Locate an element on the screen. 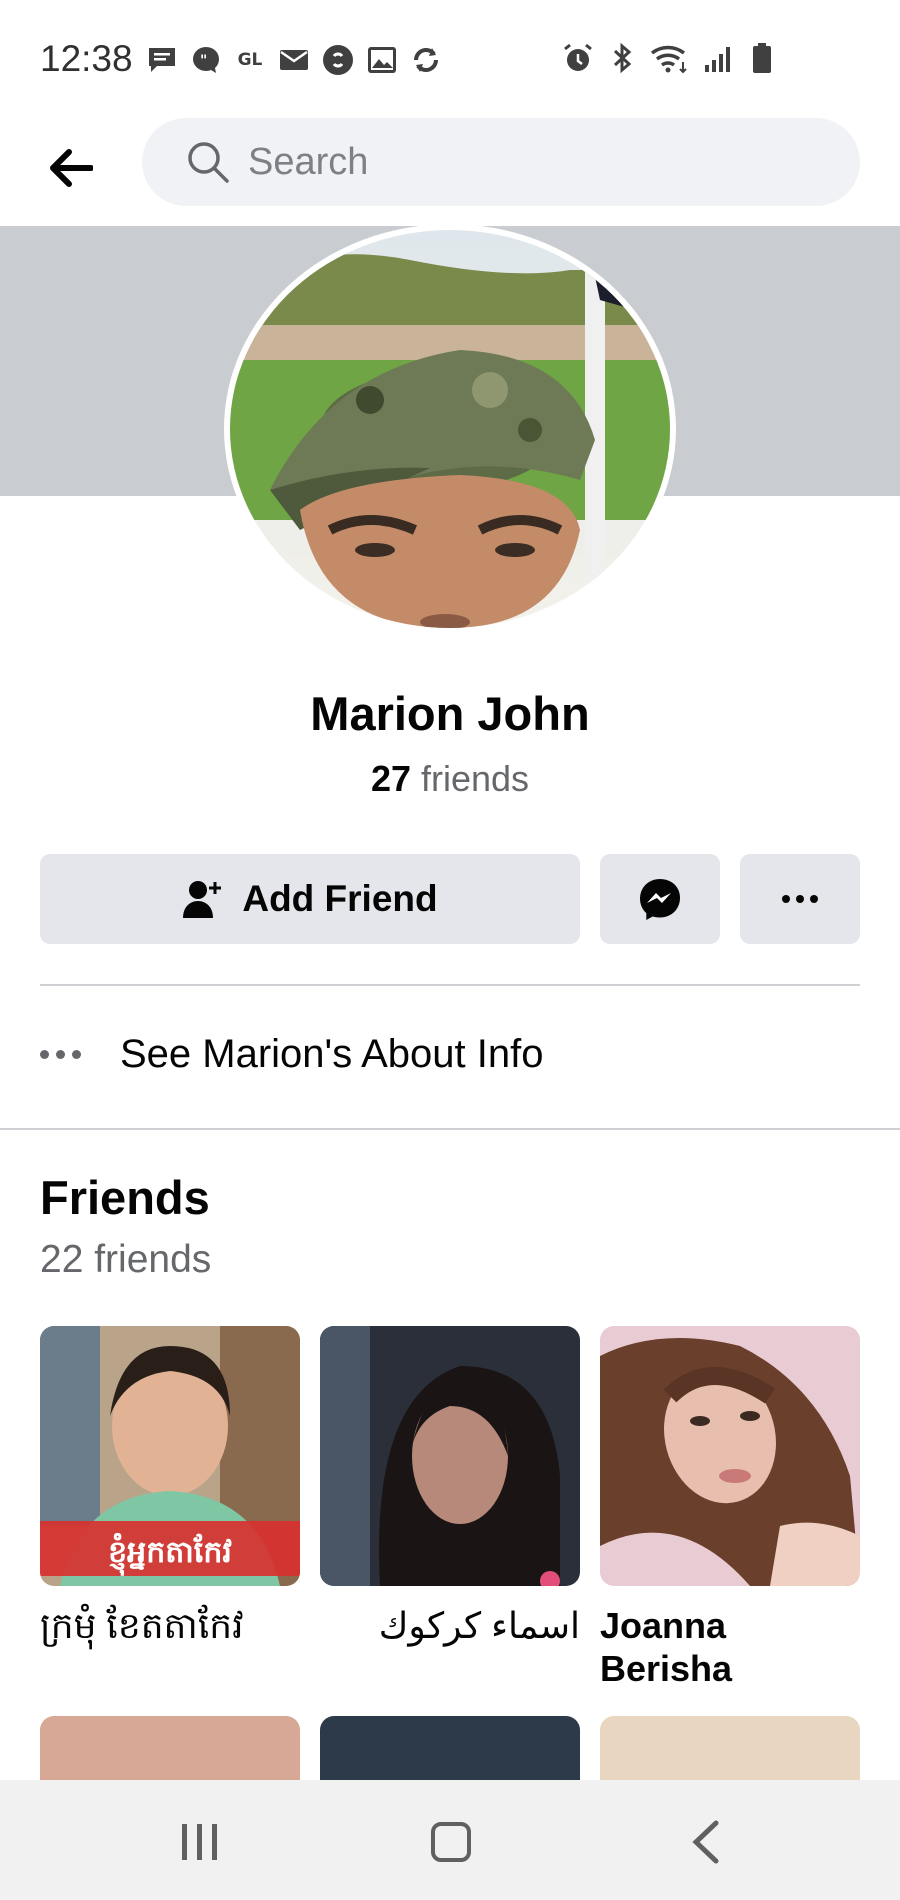 The image size is (900, 1900). battery-icon is located at coordinates (762, 58).